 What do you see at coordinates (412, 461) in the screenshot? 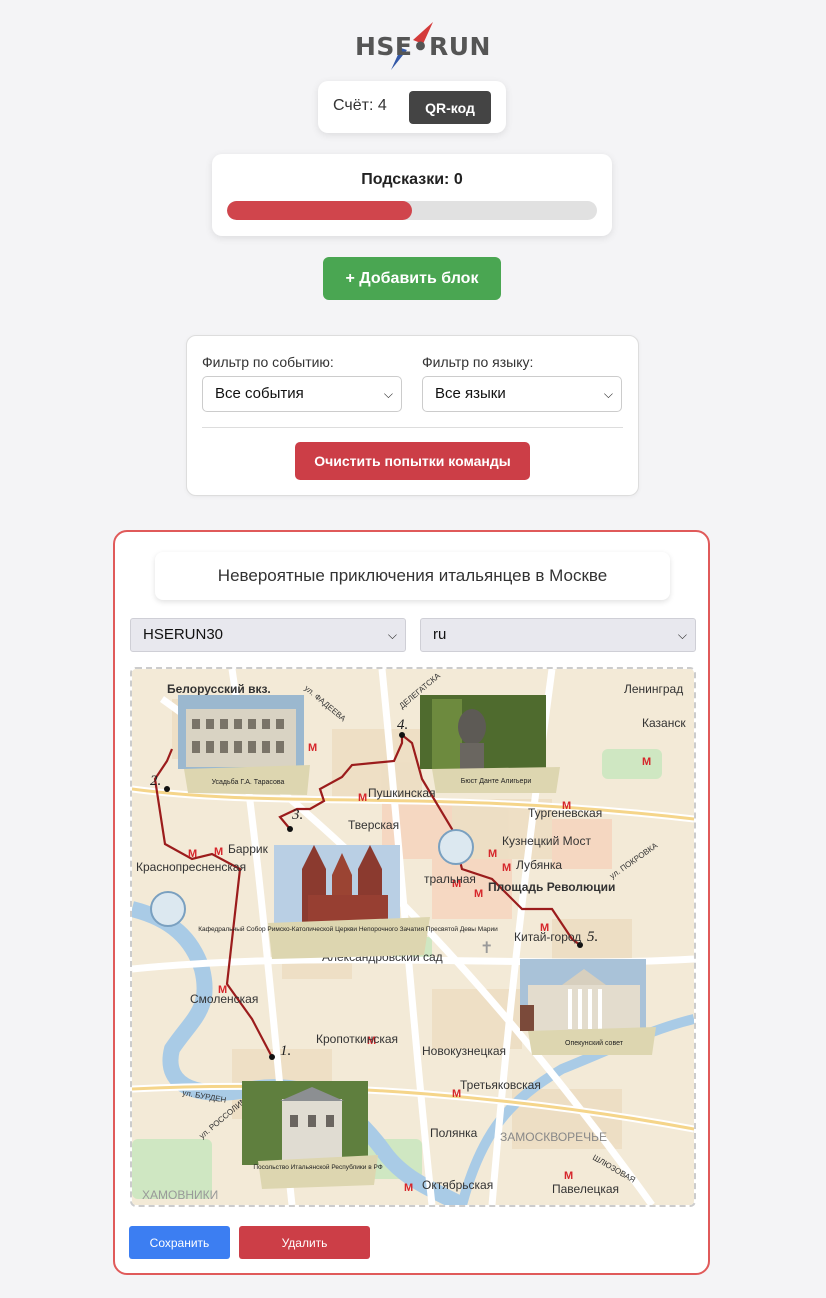
I see `clear-team-attempts-button: Очистить попытки команды` at bounding box center [412, 461].